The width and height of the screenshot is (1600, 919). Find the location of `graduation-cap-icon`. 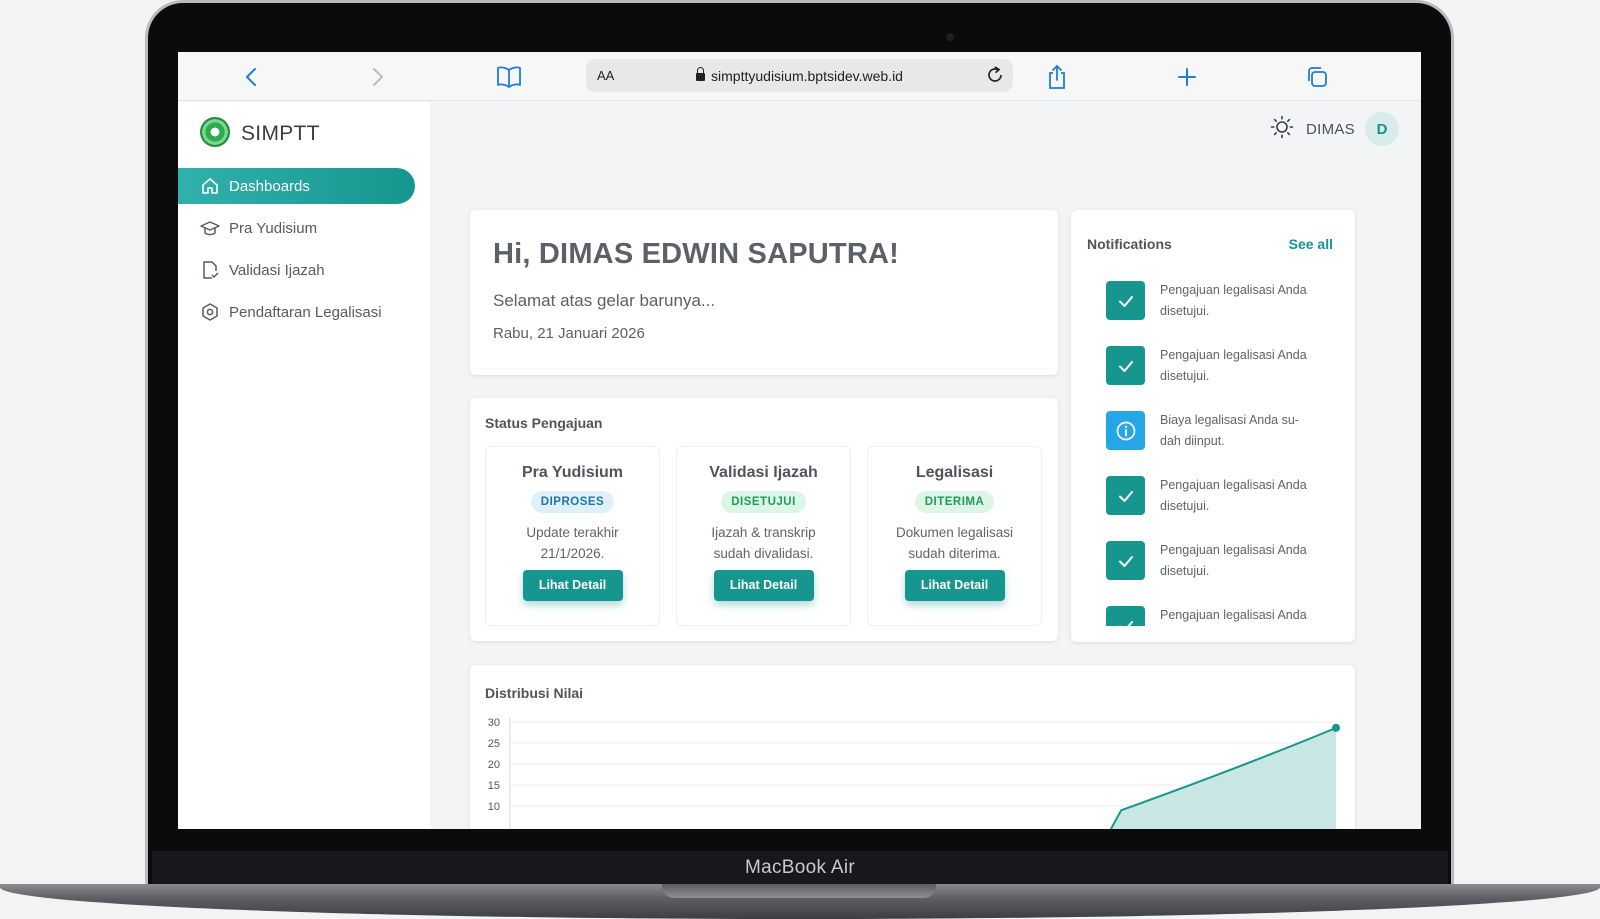

graduation-cap-icon is located at coordinates (210, 228).